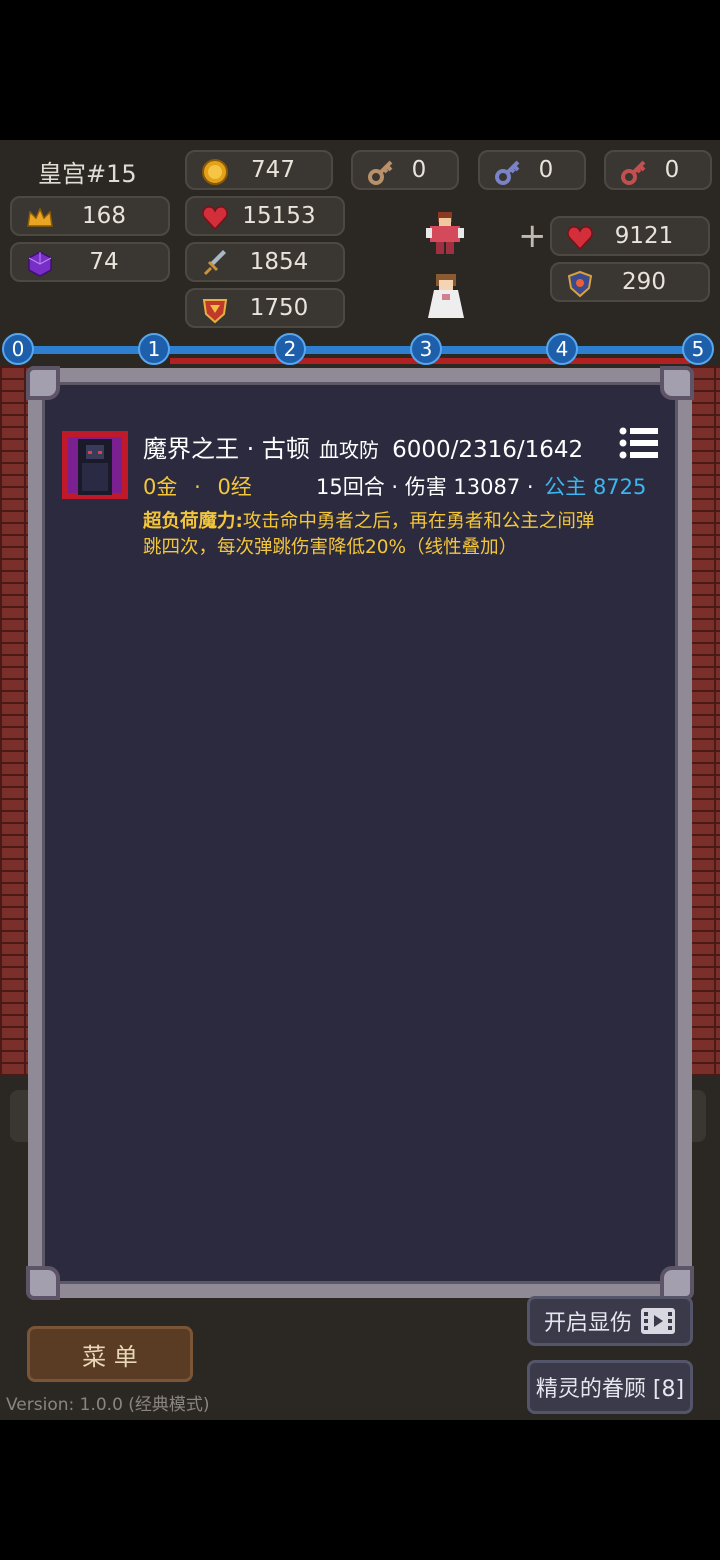 Image resolution: width=720 pixels, height=1560 pixels. What do you see at coordinates (40, 264) in the screenshot?
I see `purple-gem-icon` at bounding box center [40, 264].